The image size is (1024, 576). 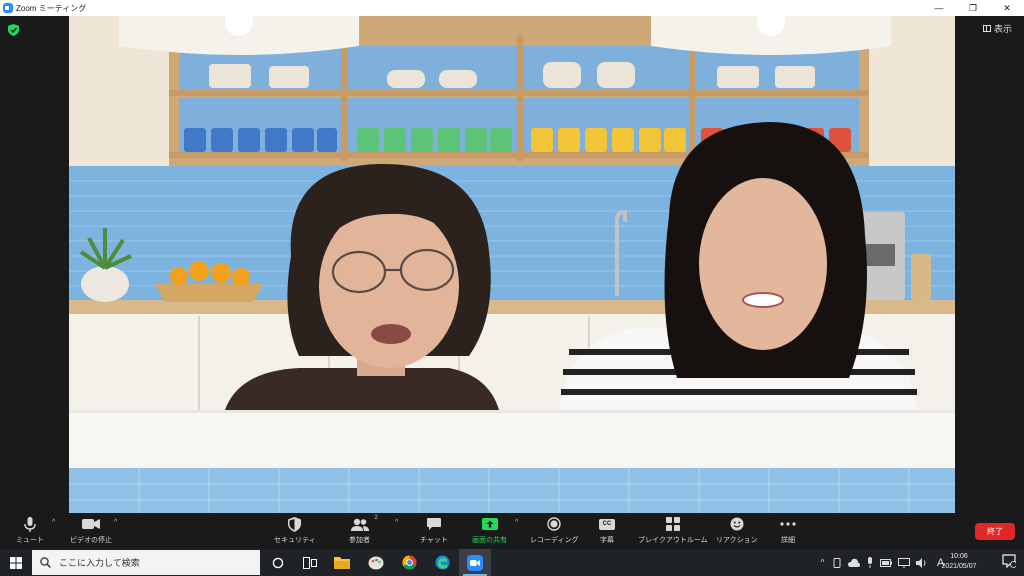 I want to click on window-title: Zoom ミーティング, so click(x=51, y=8).